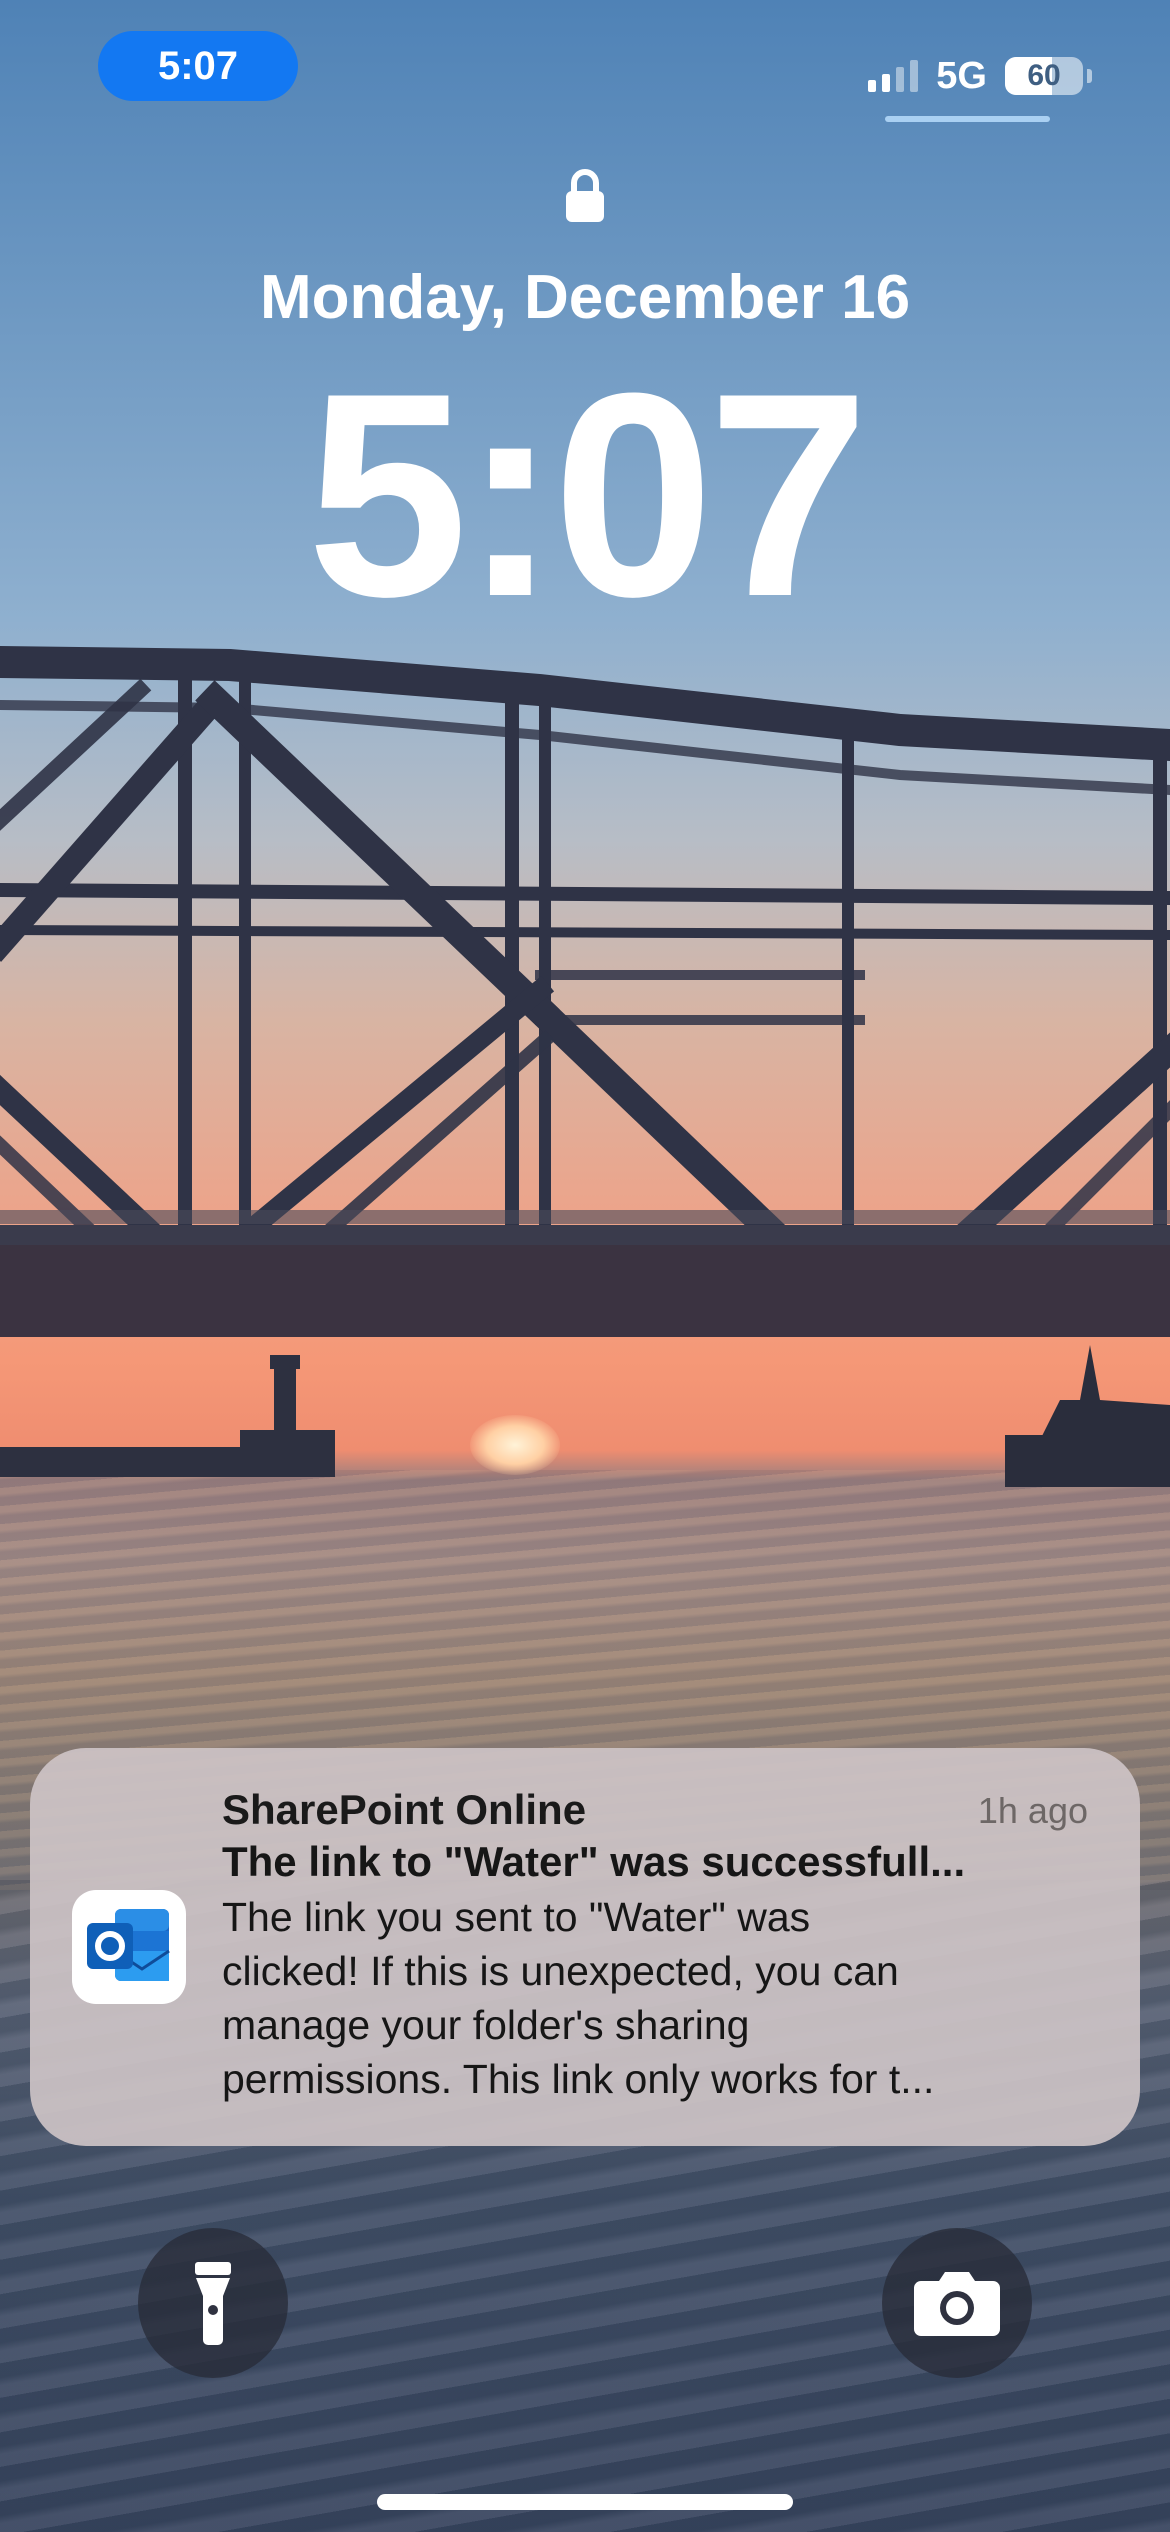  Describe the element at coordinates (1032, 1810) in the screenshot. I see `notification-timestamp: 1h ago` at that location.